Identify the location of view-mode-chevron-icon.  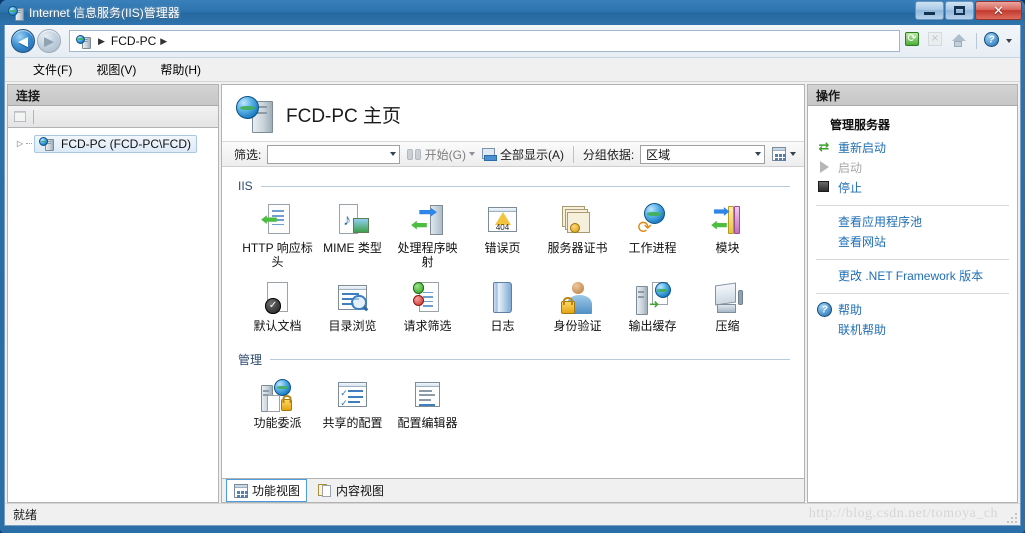
(792, 154).